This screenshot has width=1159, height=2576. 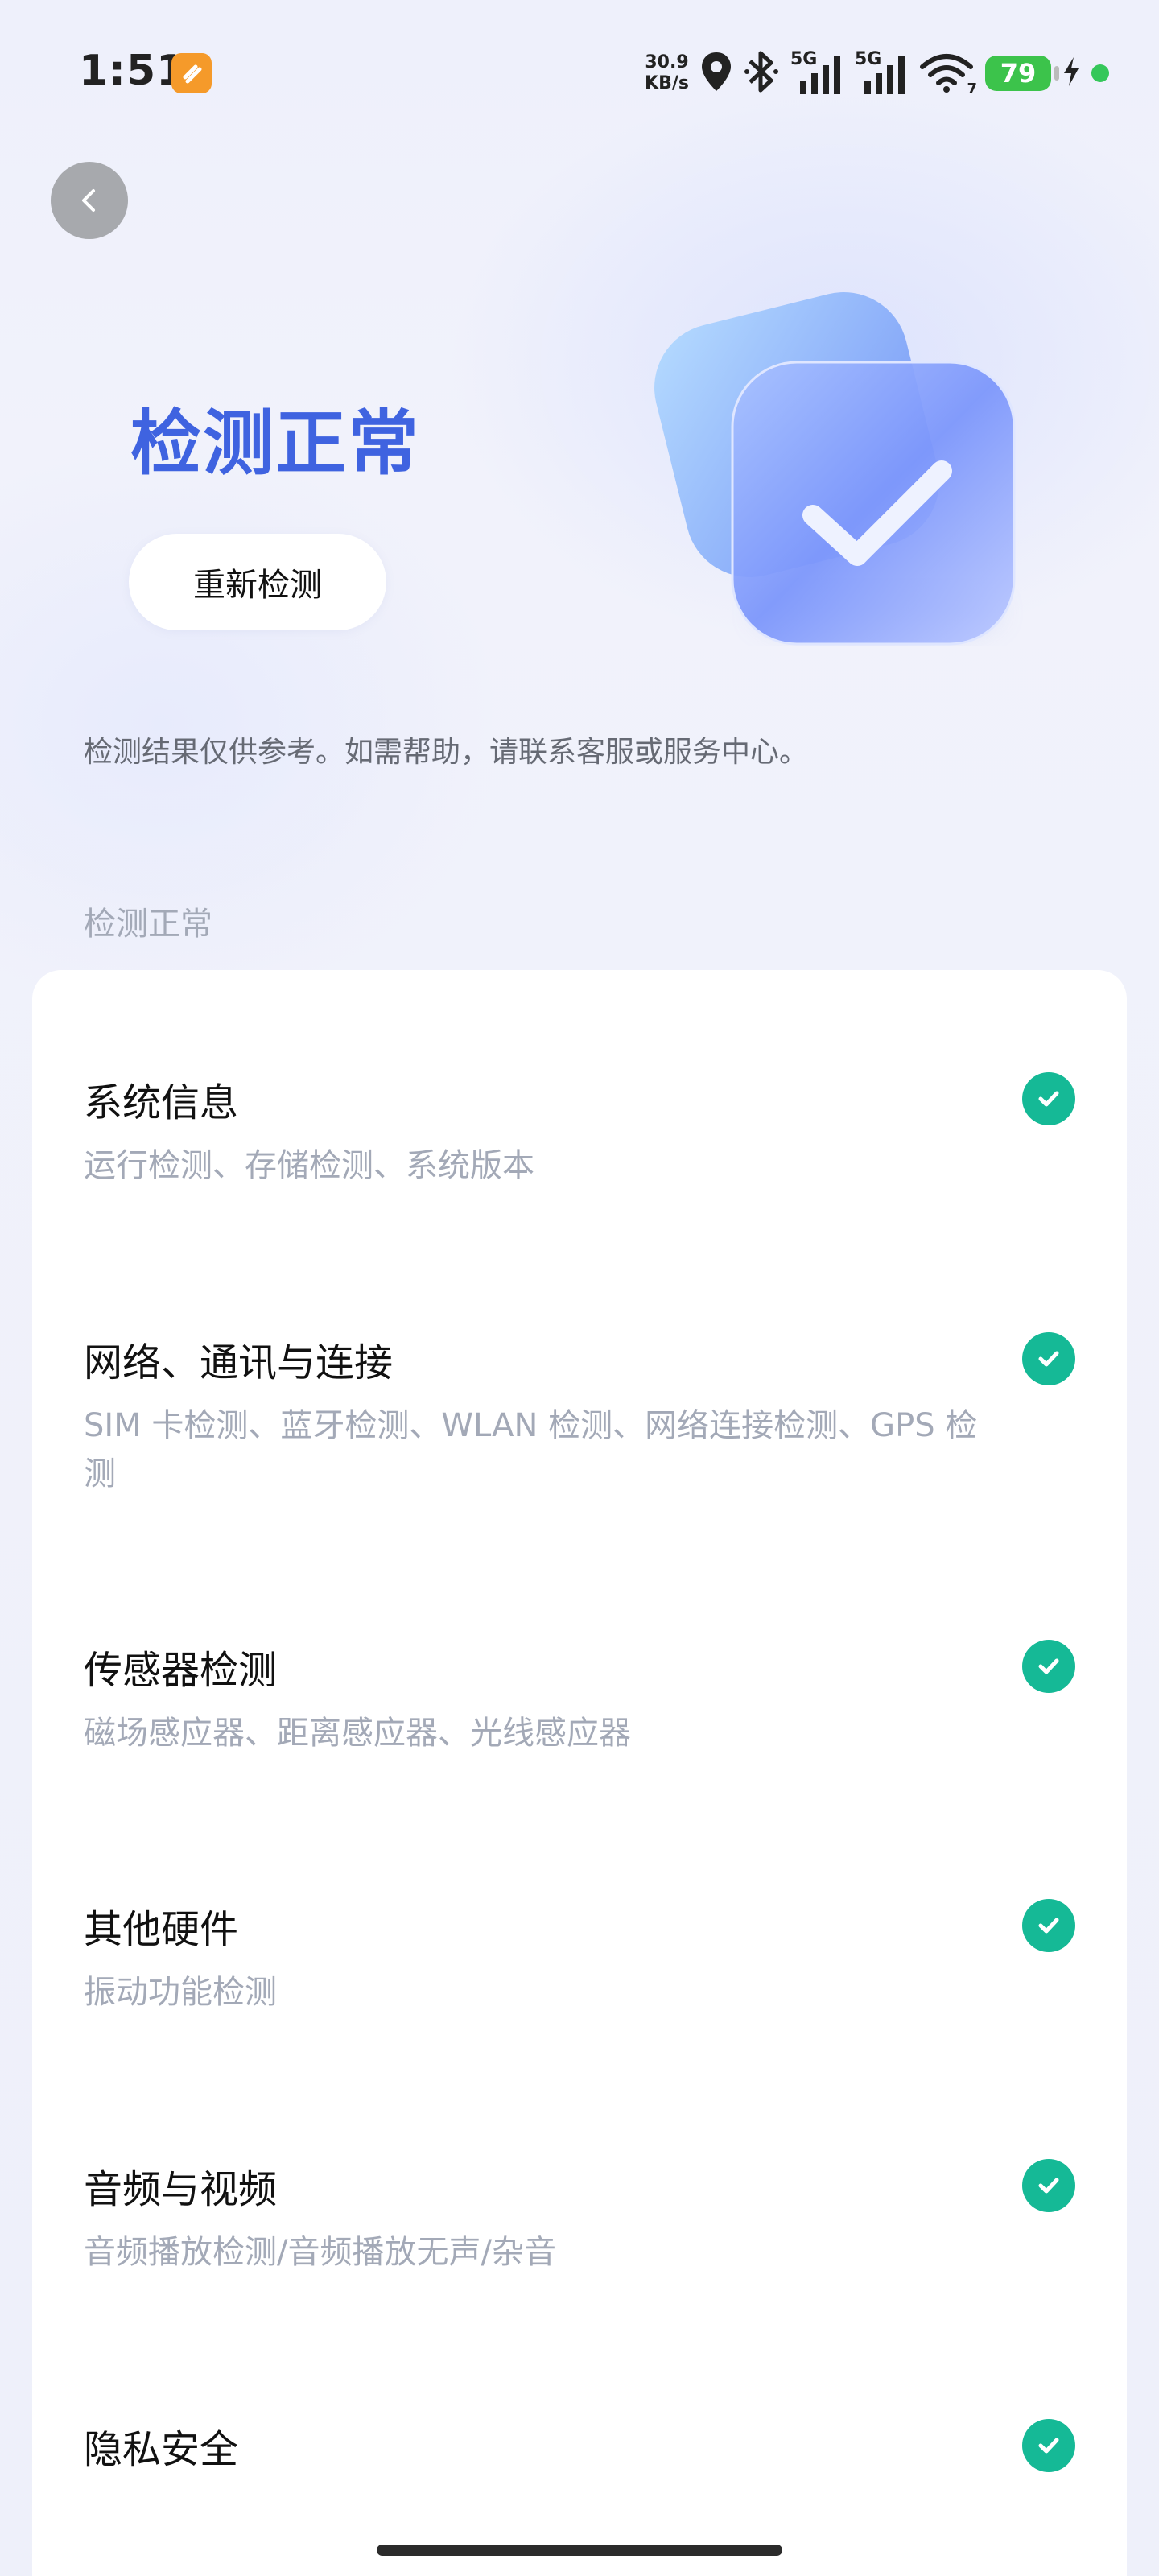 What do you see at coordinates (667, 83) in the screenshot?
I see `network-speed-unit: KB/s` at bounding box center [667, 83].